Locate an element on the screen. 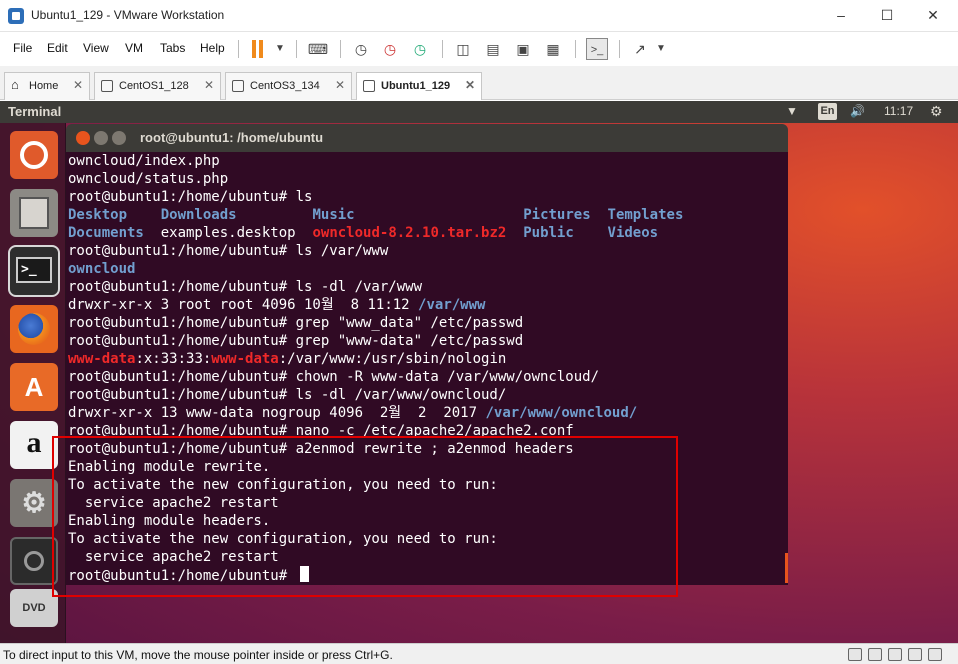  firefox-icon is located at coordinates (34, 329).